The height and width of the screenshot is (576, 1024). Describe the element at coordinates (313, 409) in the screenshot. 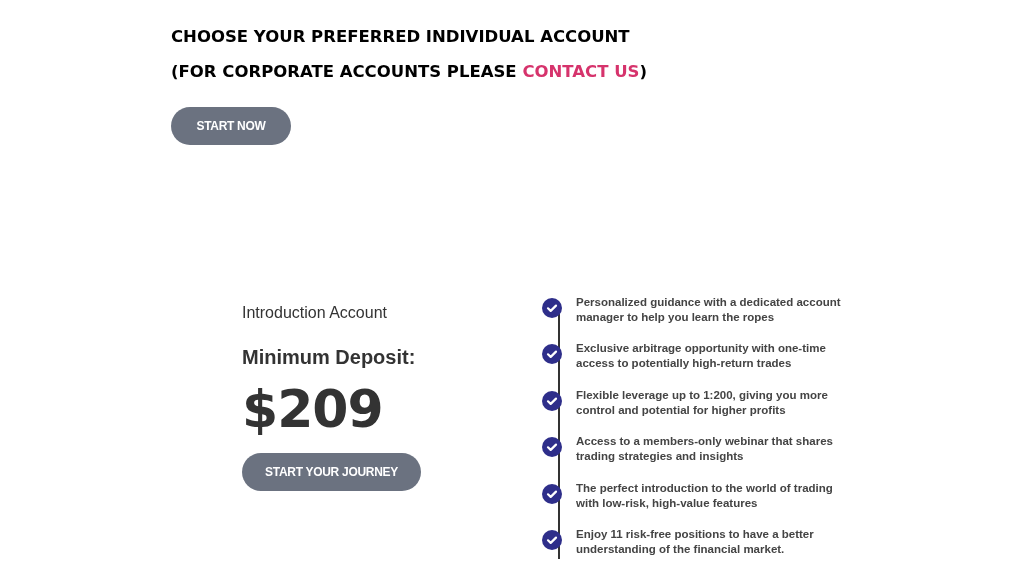

I see `deposit-amount: $209` at that location.